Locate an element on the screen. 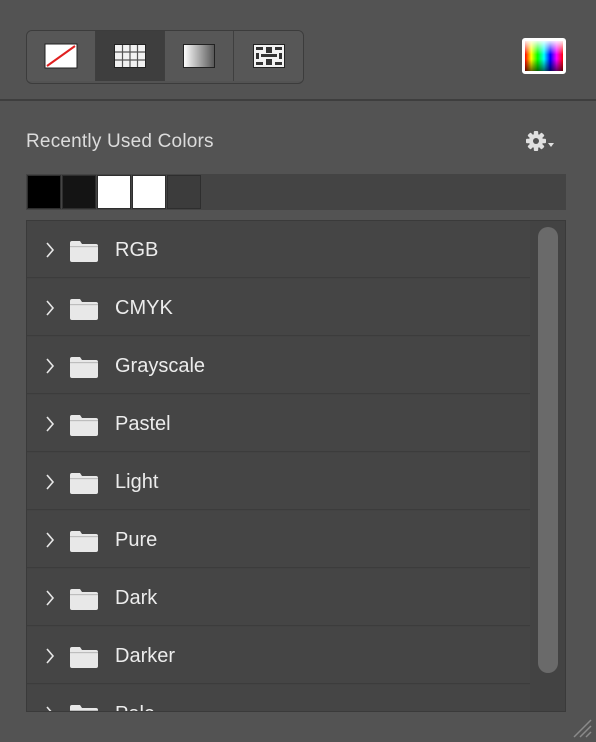 The height and width of the screenshot is (742, 596). gradient-icon is located at coordinates (199, 56).